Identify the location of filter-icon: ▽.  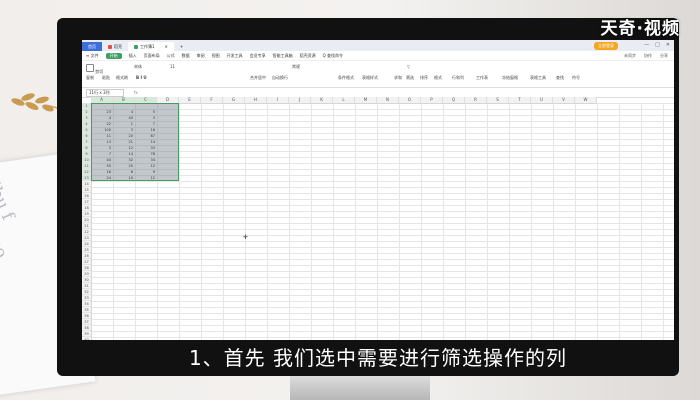
(408, 66).